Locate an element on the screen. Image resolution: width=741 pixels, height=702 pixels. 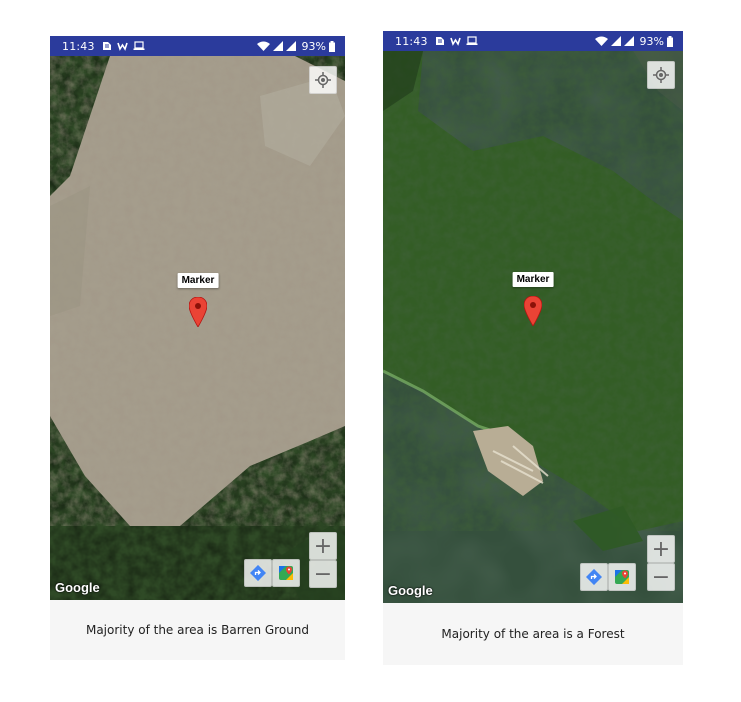
area-caption: Majority of the area is a Forest is located at coordinates (533, 634).